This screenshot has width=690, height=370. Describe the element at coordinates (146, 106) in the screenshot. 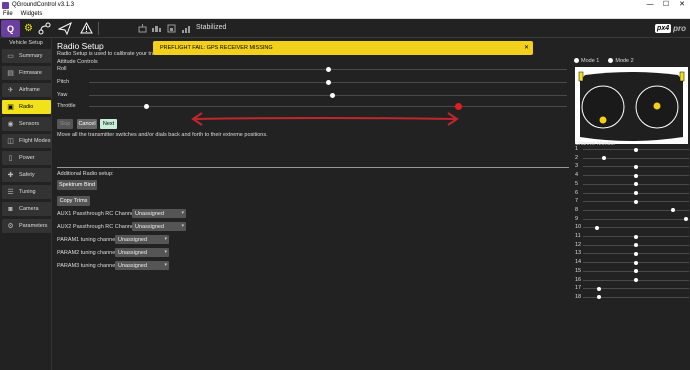

I see `throttle-indicator` at that location.